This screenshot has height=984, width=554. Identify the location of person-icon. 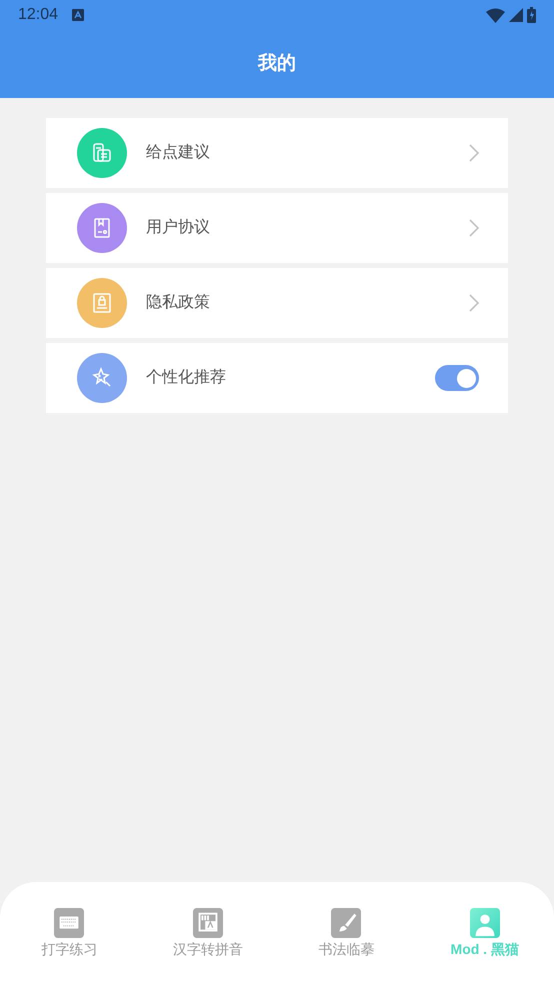
(485, 923).